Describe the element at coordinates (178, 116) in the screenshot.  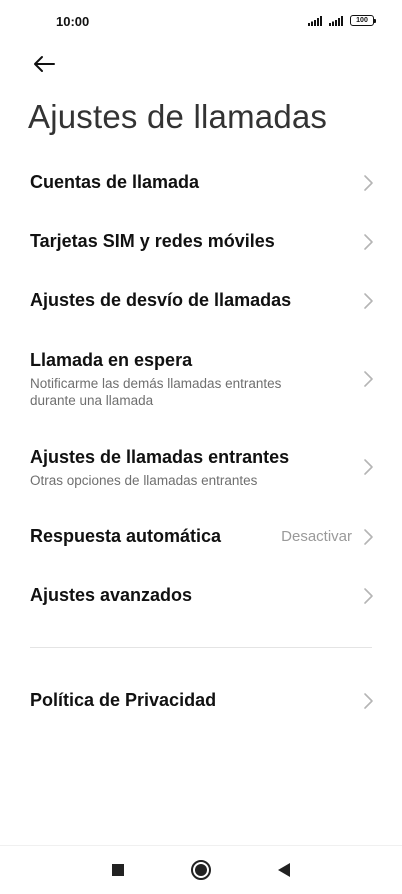
I see `page-title: Ajustes de llamadas` at that location.